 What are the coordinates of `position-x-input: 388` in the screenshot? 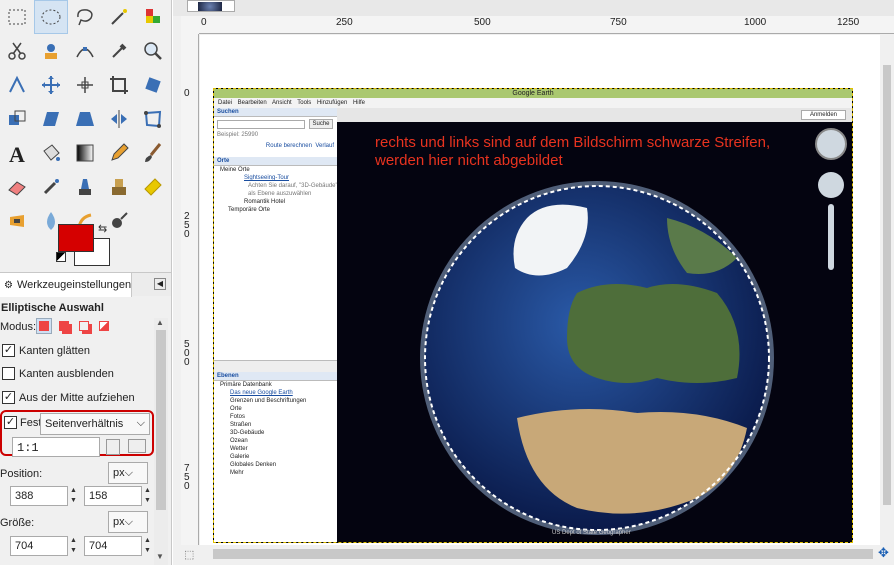 It's located at (39, 496).